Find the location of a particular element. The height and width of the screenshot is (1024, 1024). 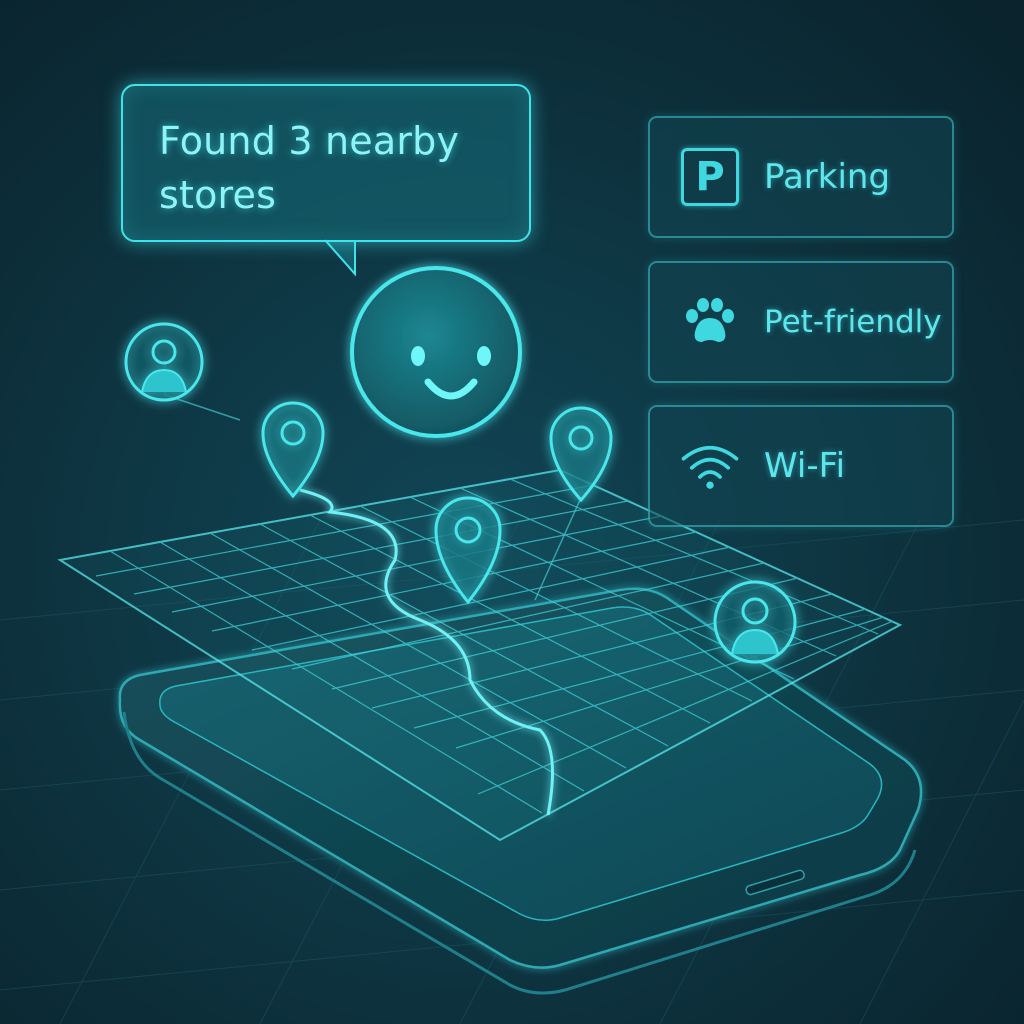

amenity-label: Wi-Fi is located at coordinates (805, 466).